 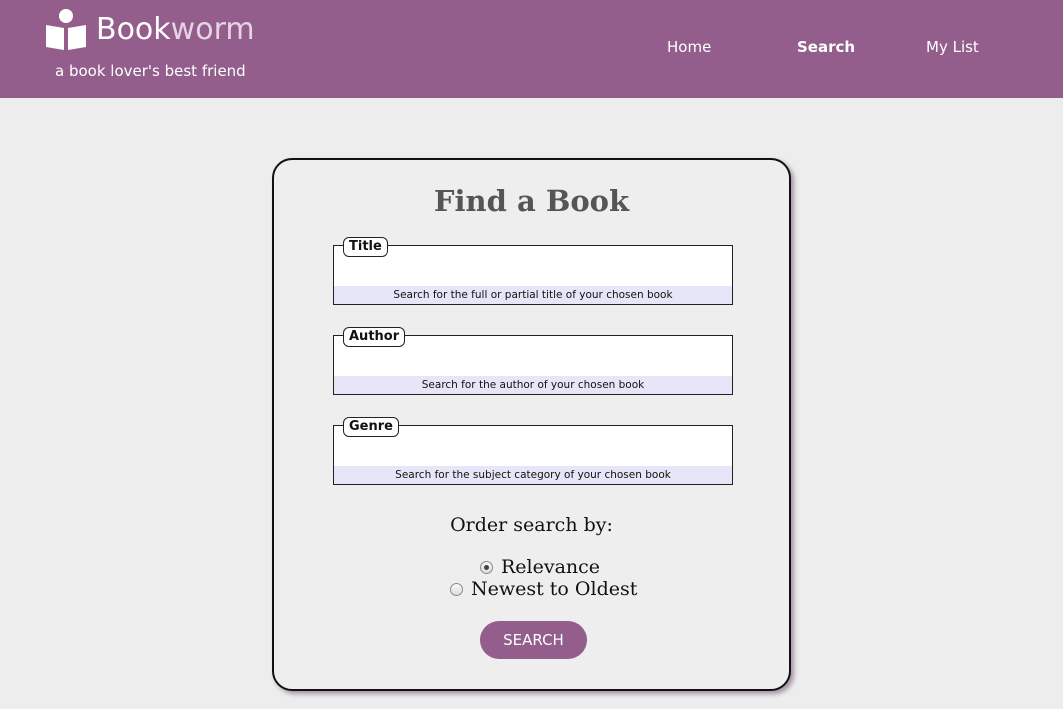 What do you see at coordinates (374, 337) in the screenshot?
I see `author-label: Author` at bounding box center [374, 337].